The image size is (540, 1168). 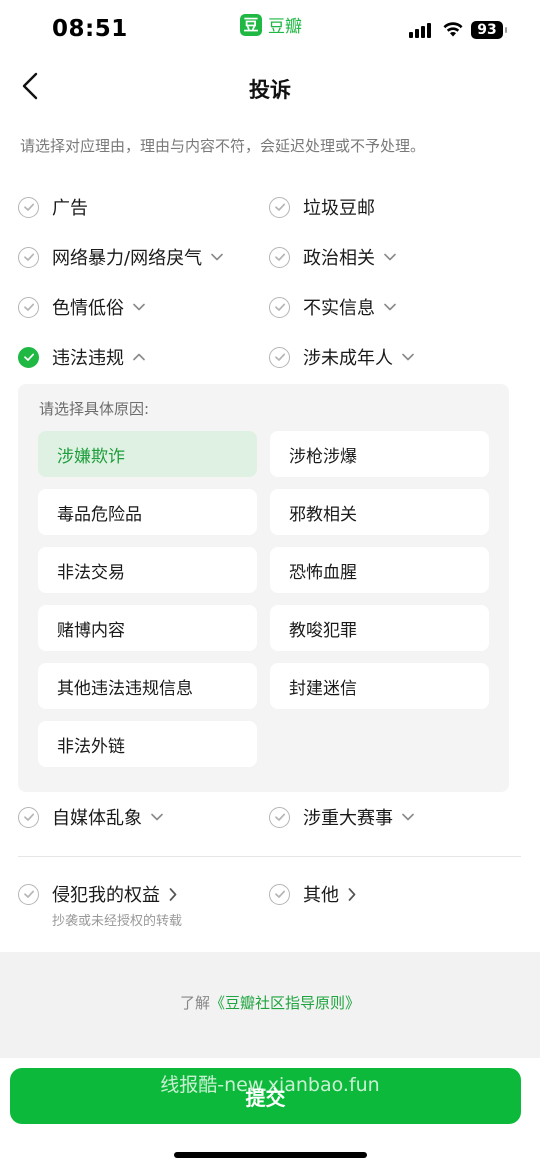 I want to click on status-time: 08:51, so click(x=90, y=29).